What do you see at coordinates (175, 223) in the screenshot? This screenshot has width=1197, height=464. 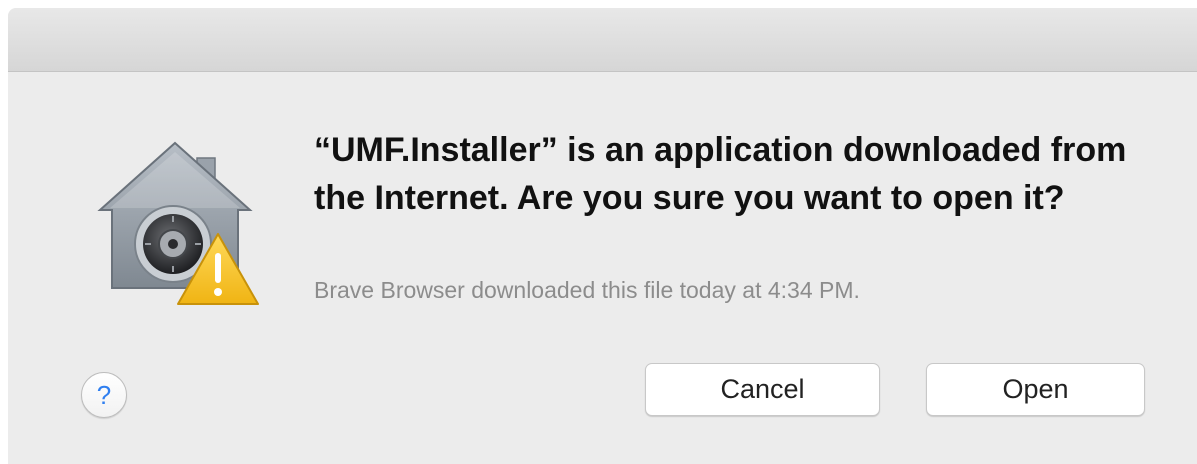 I see `gatekeeper-warning-icon` at bounding box center [175, 223].